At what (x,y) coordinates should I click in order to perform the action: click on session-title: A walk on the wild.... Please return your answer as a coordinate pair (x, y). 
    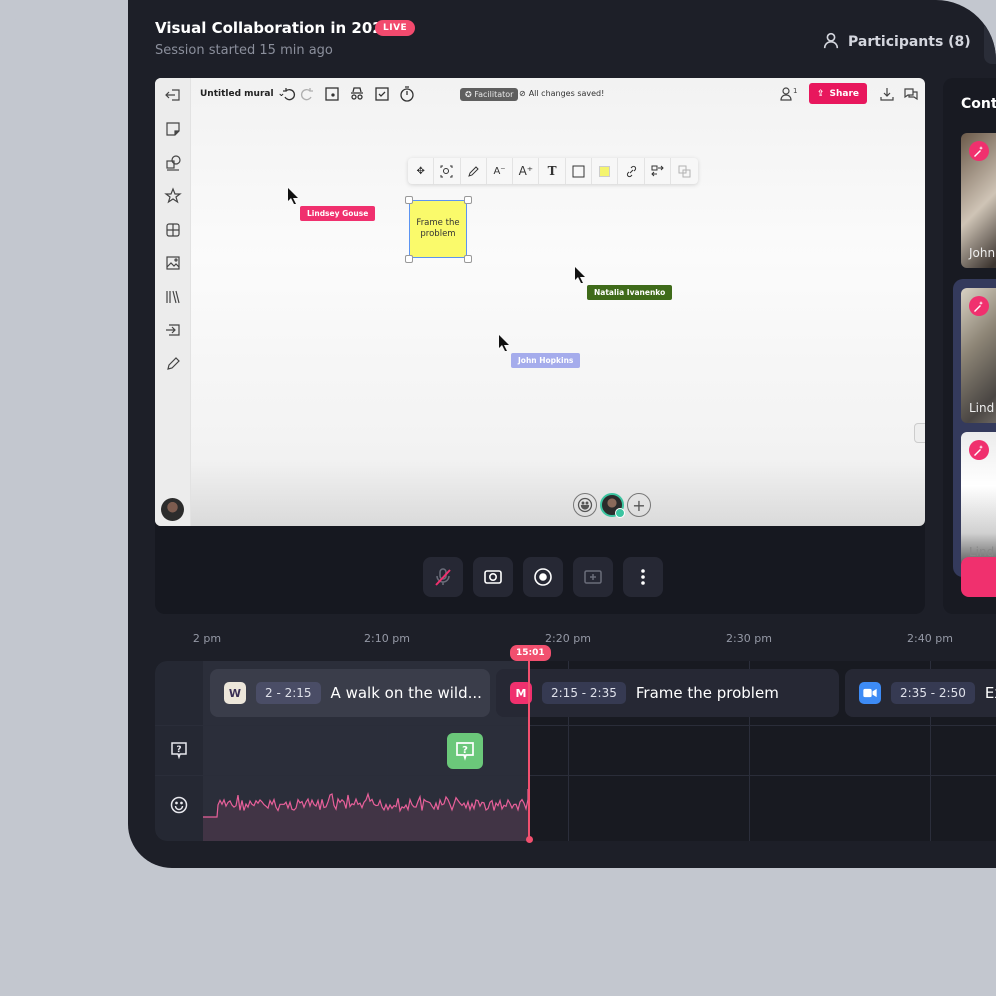
    Looking at the image, I should click on (406, 693).